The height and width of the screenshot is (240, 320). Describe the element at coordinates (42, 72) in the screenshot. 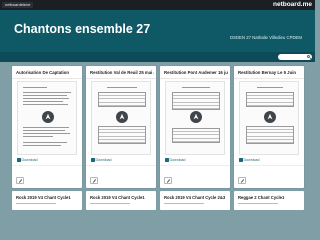

I see `column-title: Autorisation De Captation` at that location.